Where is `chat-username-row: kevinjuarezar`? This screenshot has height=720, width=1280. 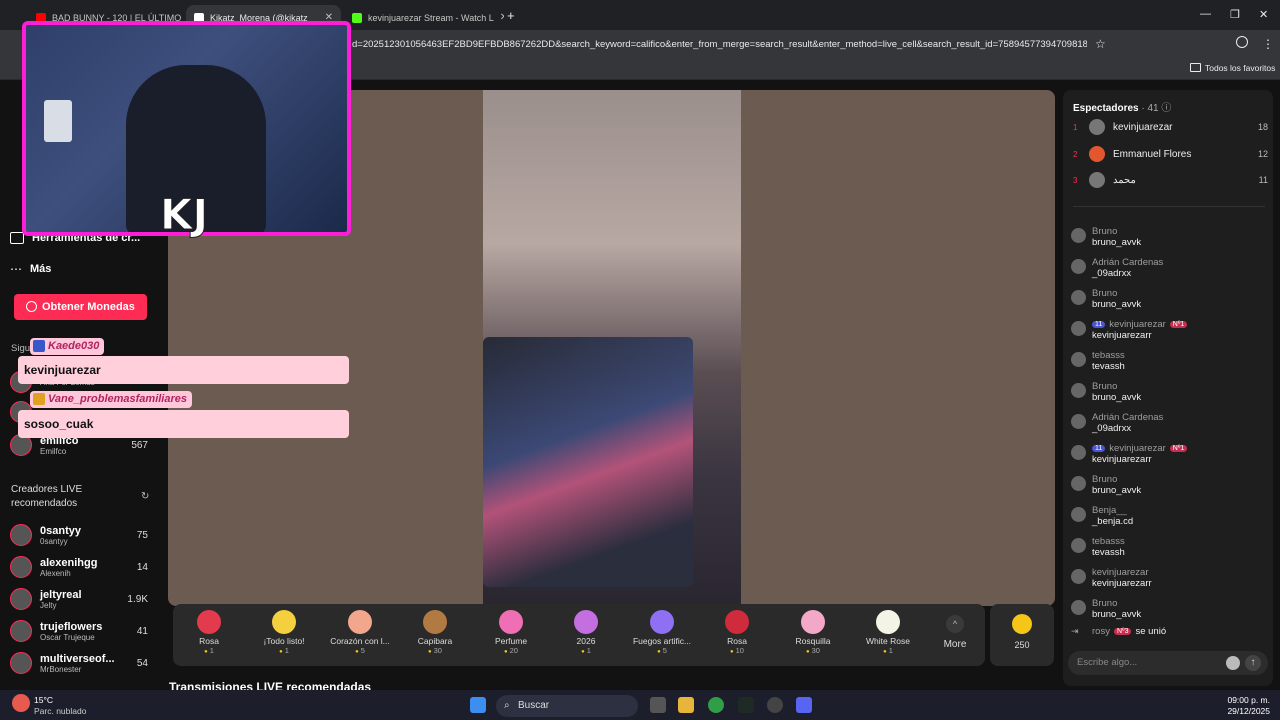
chat-username-row: kevinjuarezar is located at coordinates (1122, 572).